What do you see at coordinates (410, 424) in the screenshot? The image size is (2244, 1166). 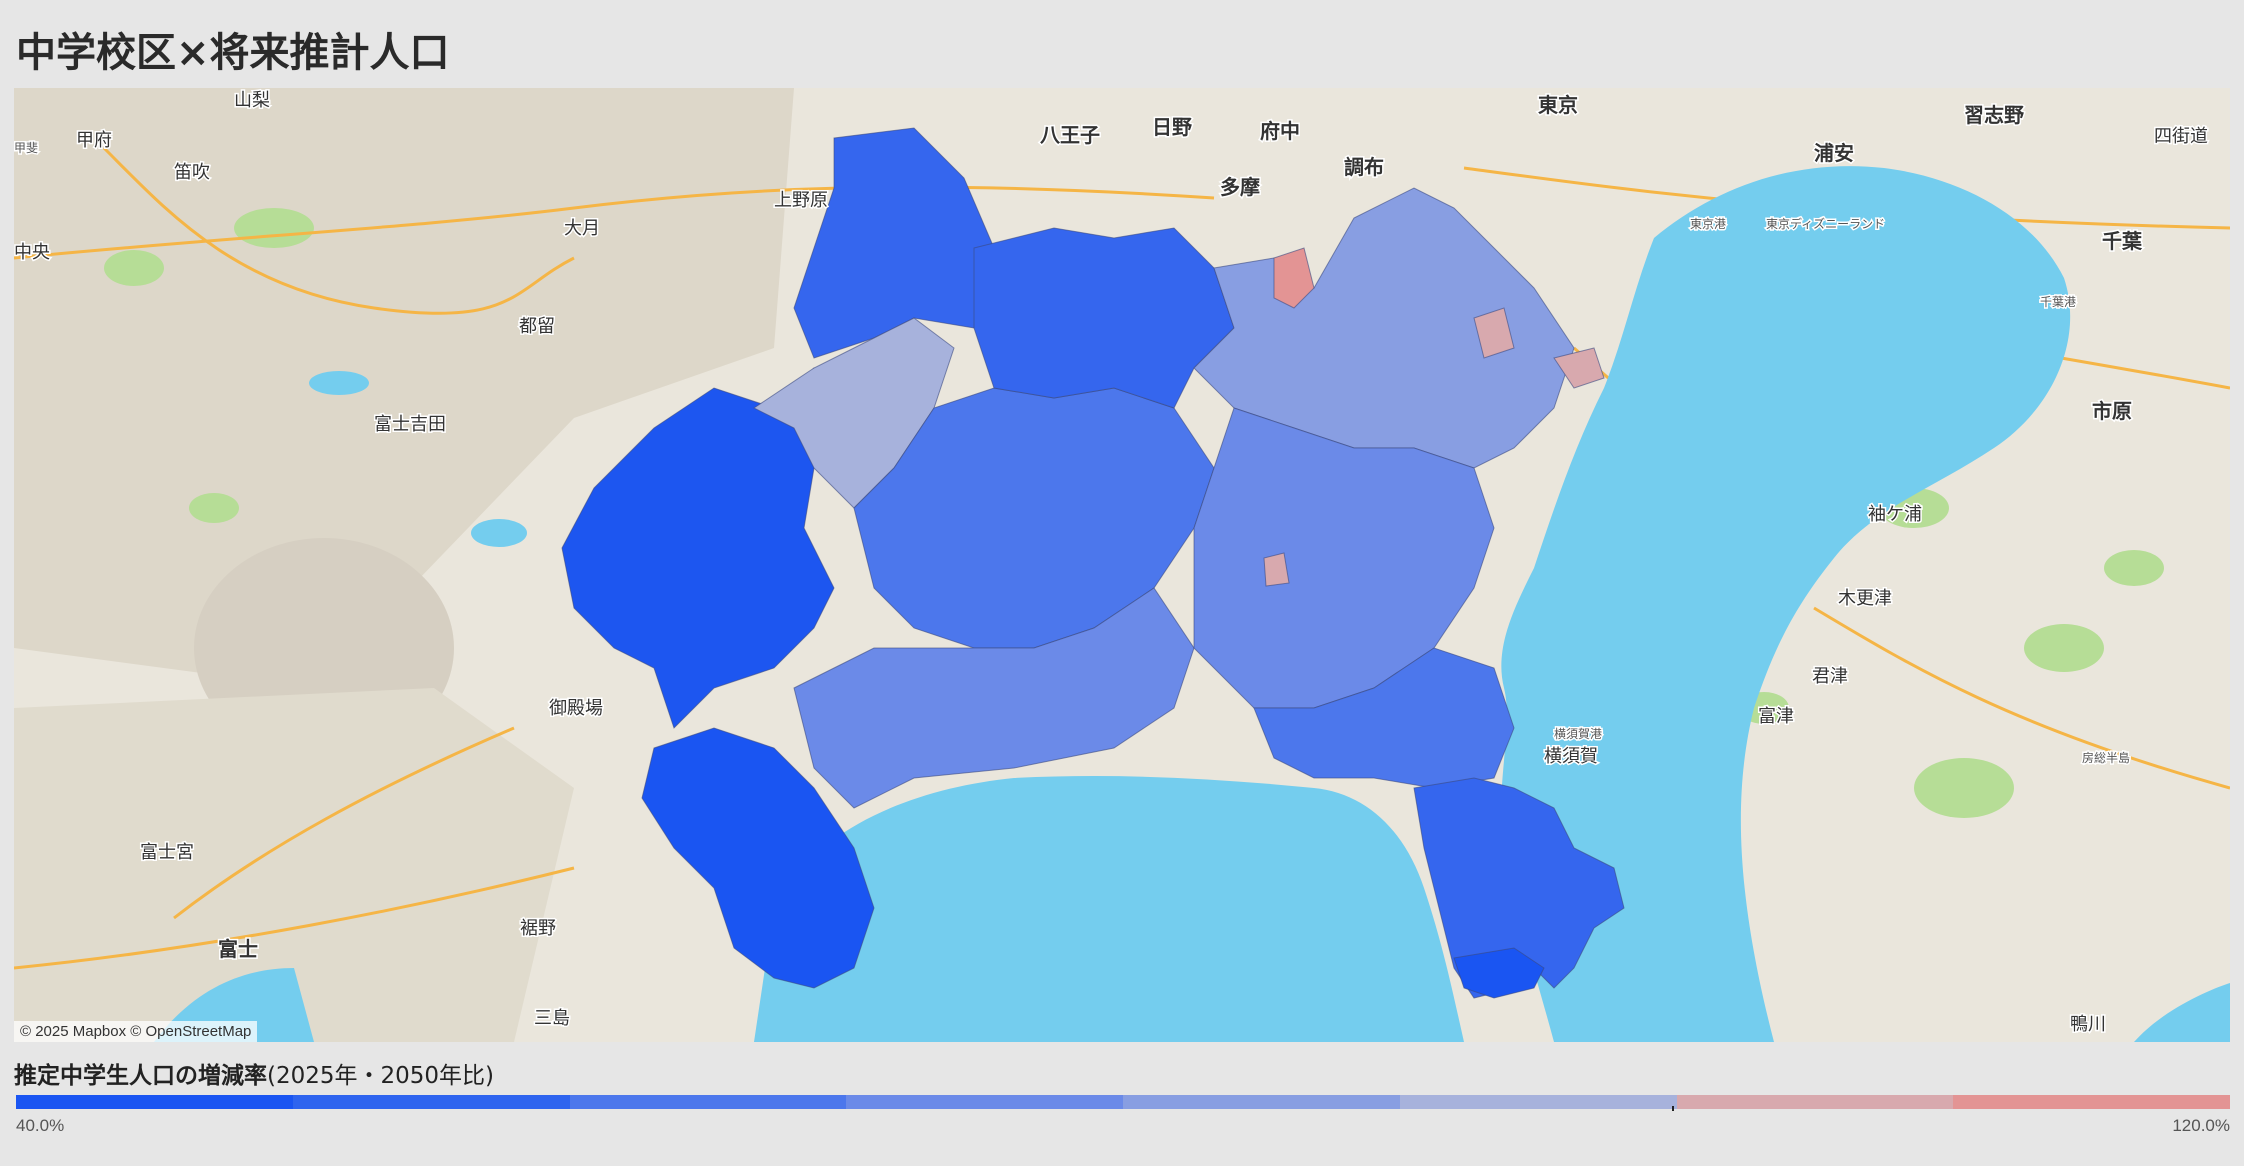 I see `label-fujiyoshida: 富士吉田` at bounding box center [410, 424].